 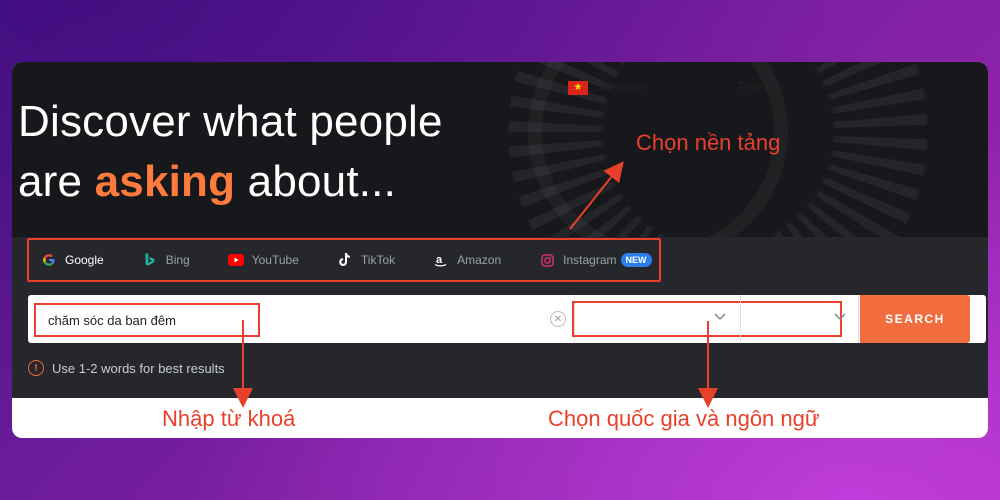 What do you see at coordinates (578, 88) in the screenshot?
I see `vietnam-flag-icon: ★` at bounding box center [578, 88].